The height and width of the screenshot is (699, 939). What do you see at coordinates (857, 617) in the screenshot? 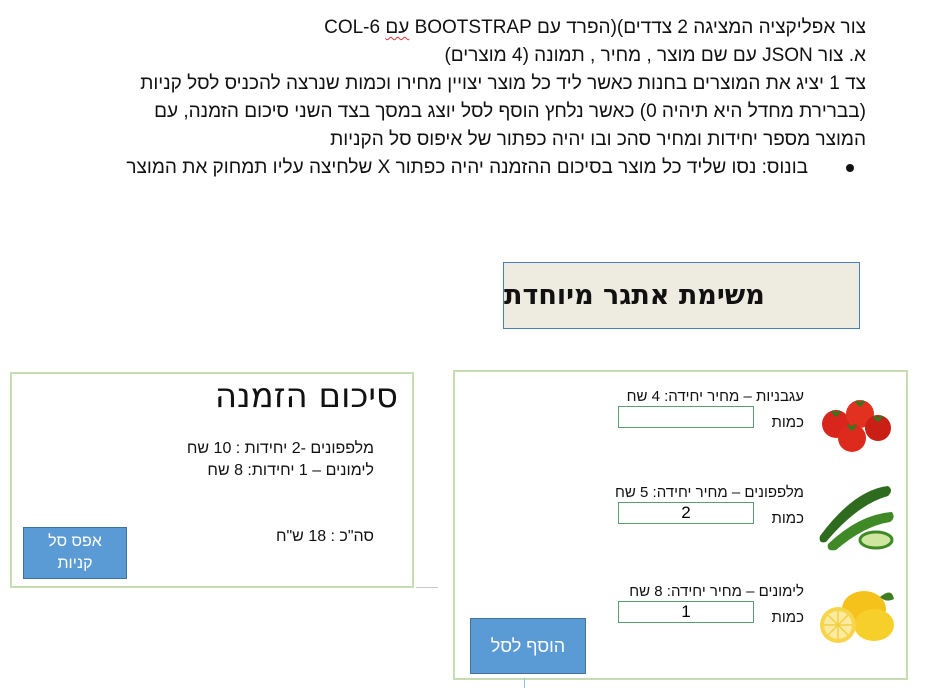
I see `lemon-icon` at bounding box center [857, 617].